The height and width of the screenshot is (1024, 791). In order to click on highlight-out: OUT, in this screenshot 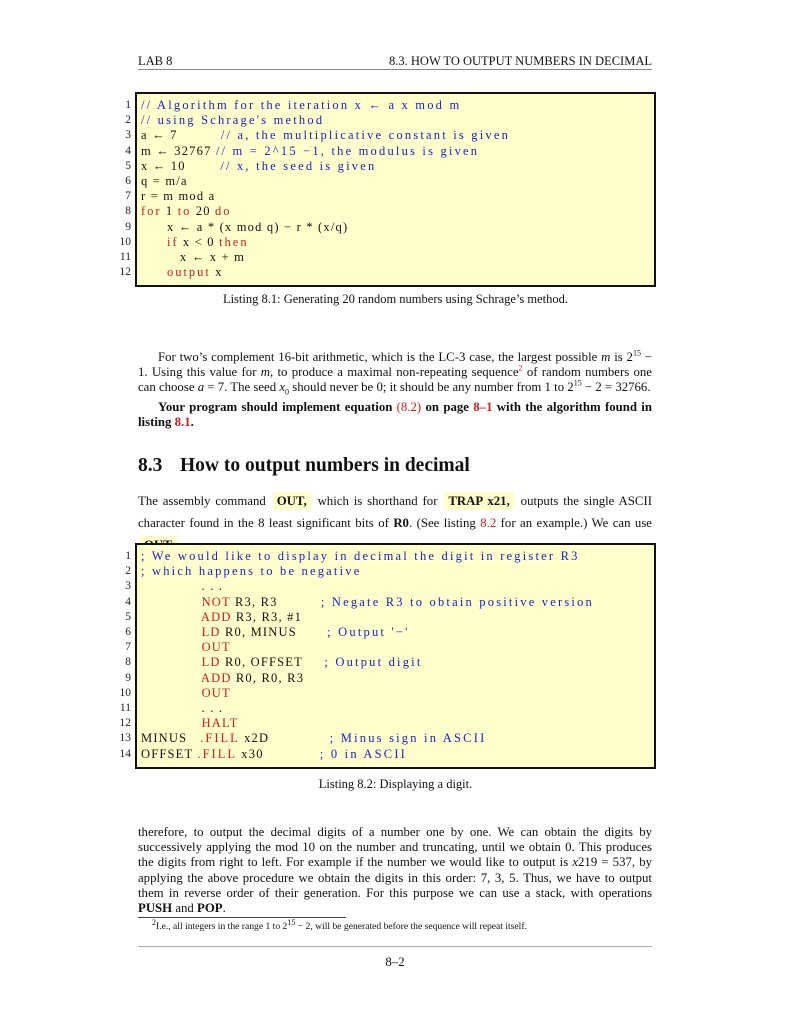, I will do `click(291, 501)`.